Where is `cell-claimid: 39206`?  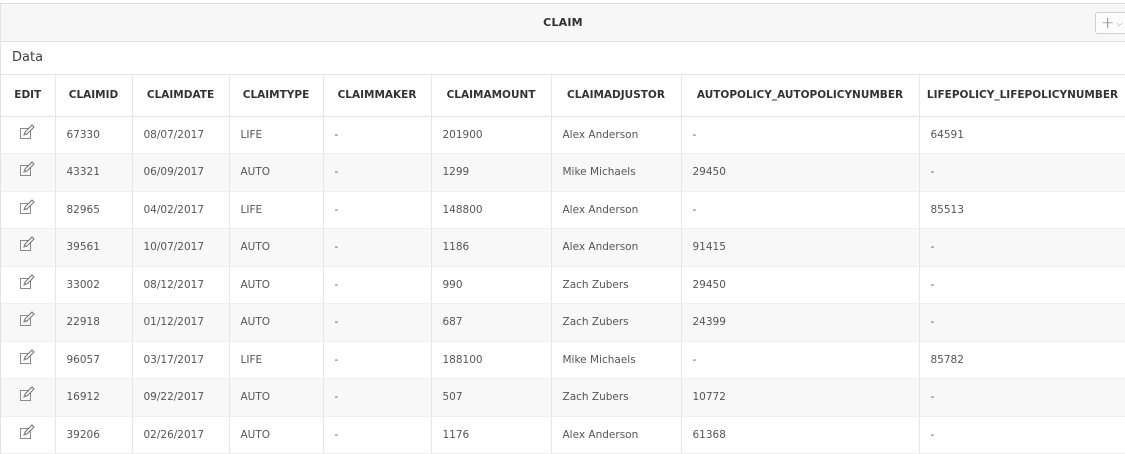
cell-claimid: 39206 is located at coordinates (94, 435).